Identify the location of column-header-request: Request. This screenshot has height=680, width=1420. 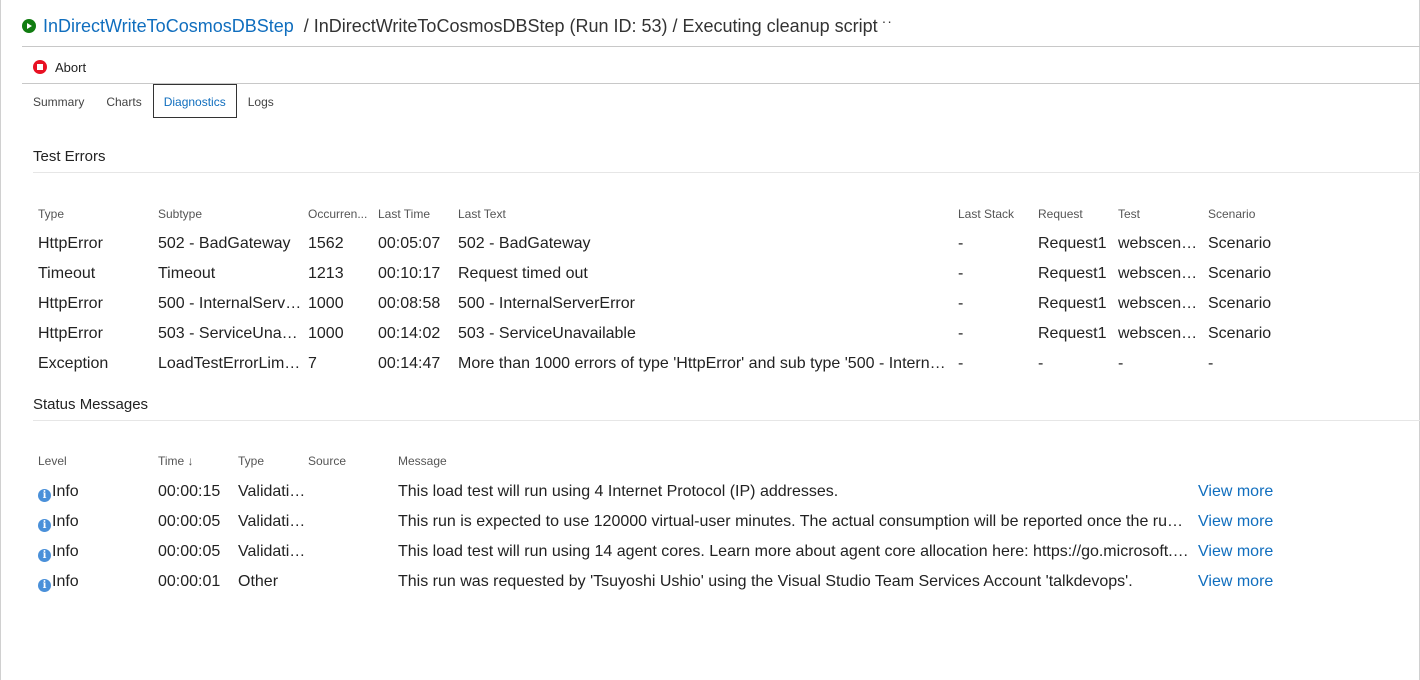
(1076, 214).